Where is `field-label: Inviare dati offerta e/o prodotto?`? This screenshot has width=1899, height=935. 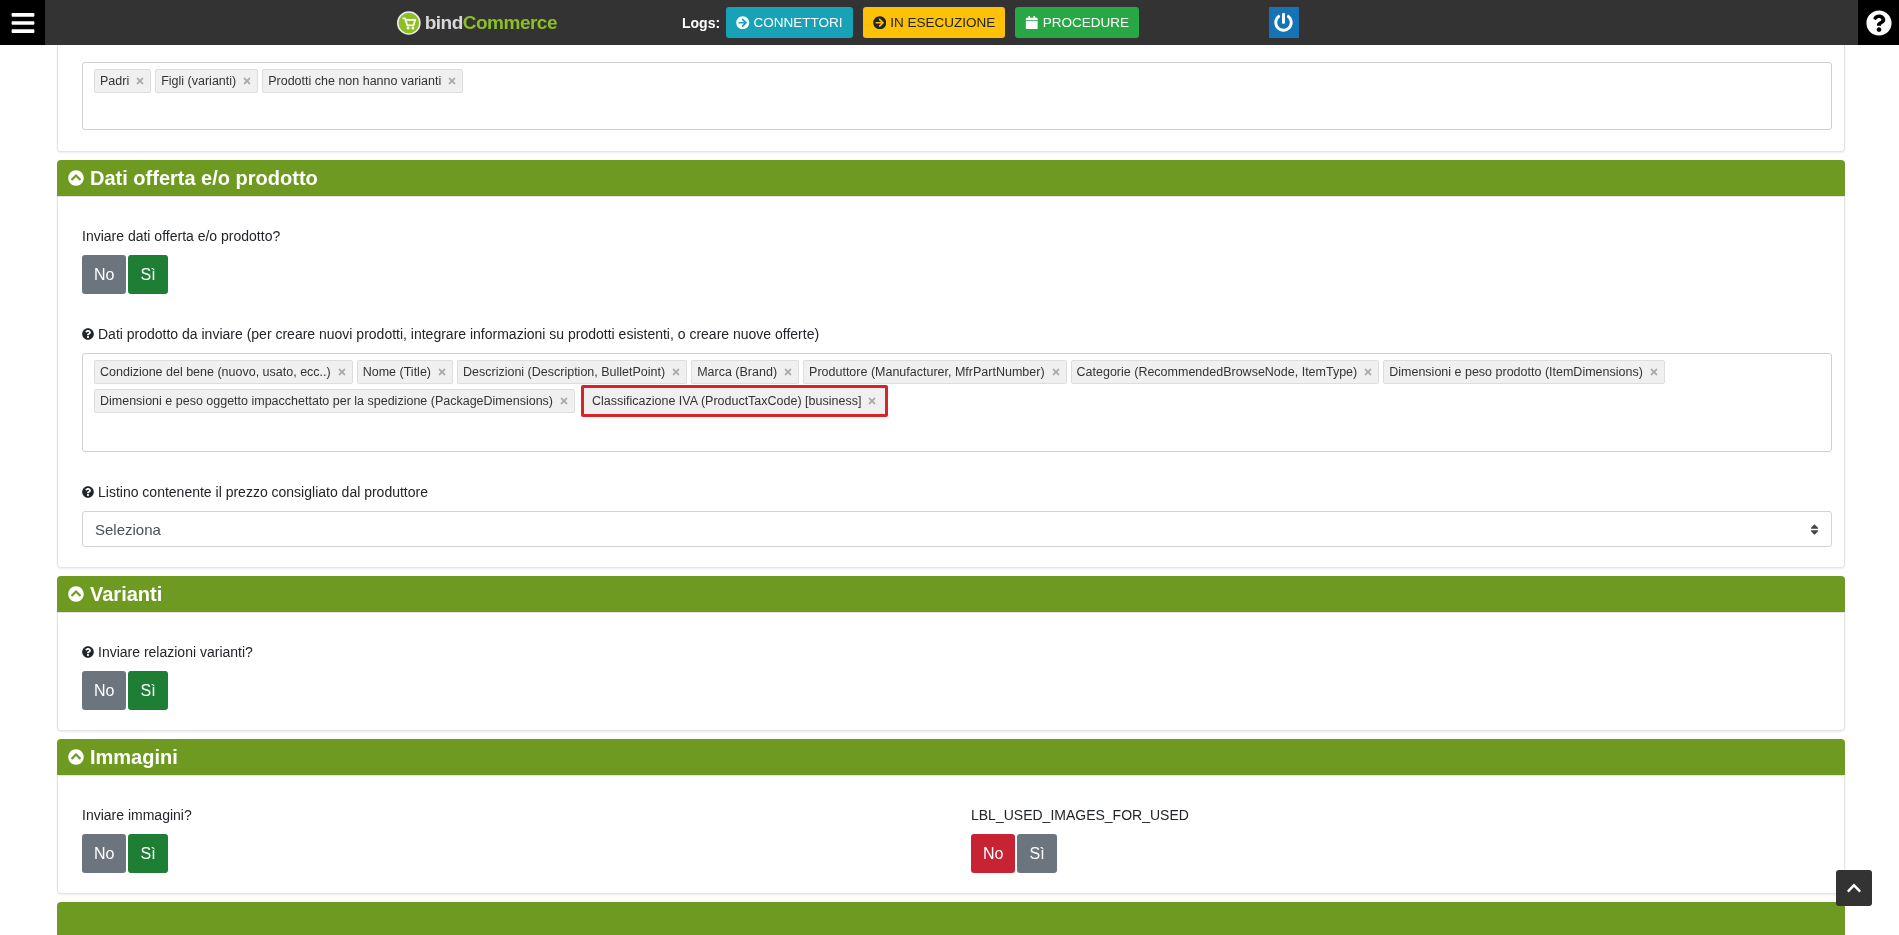
field-label: Inviare dati offerta e/o prodotto? is located at coordinates (181, 236).